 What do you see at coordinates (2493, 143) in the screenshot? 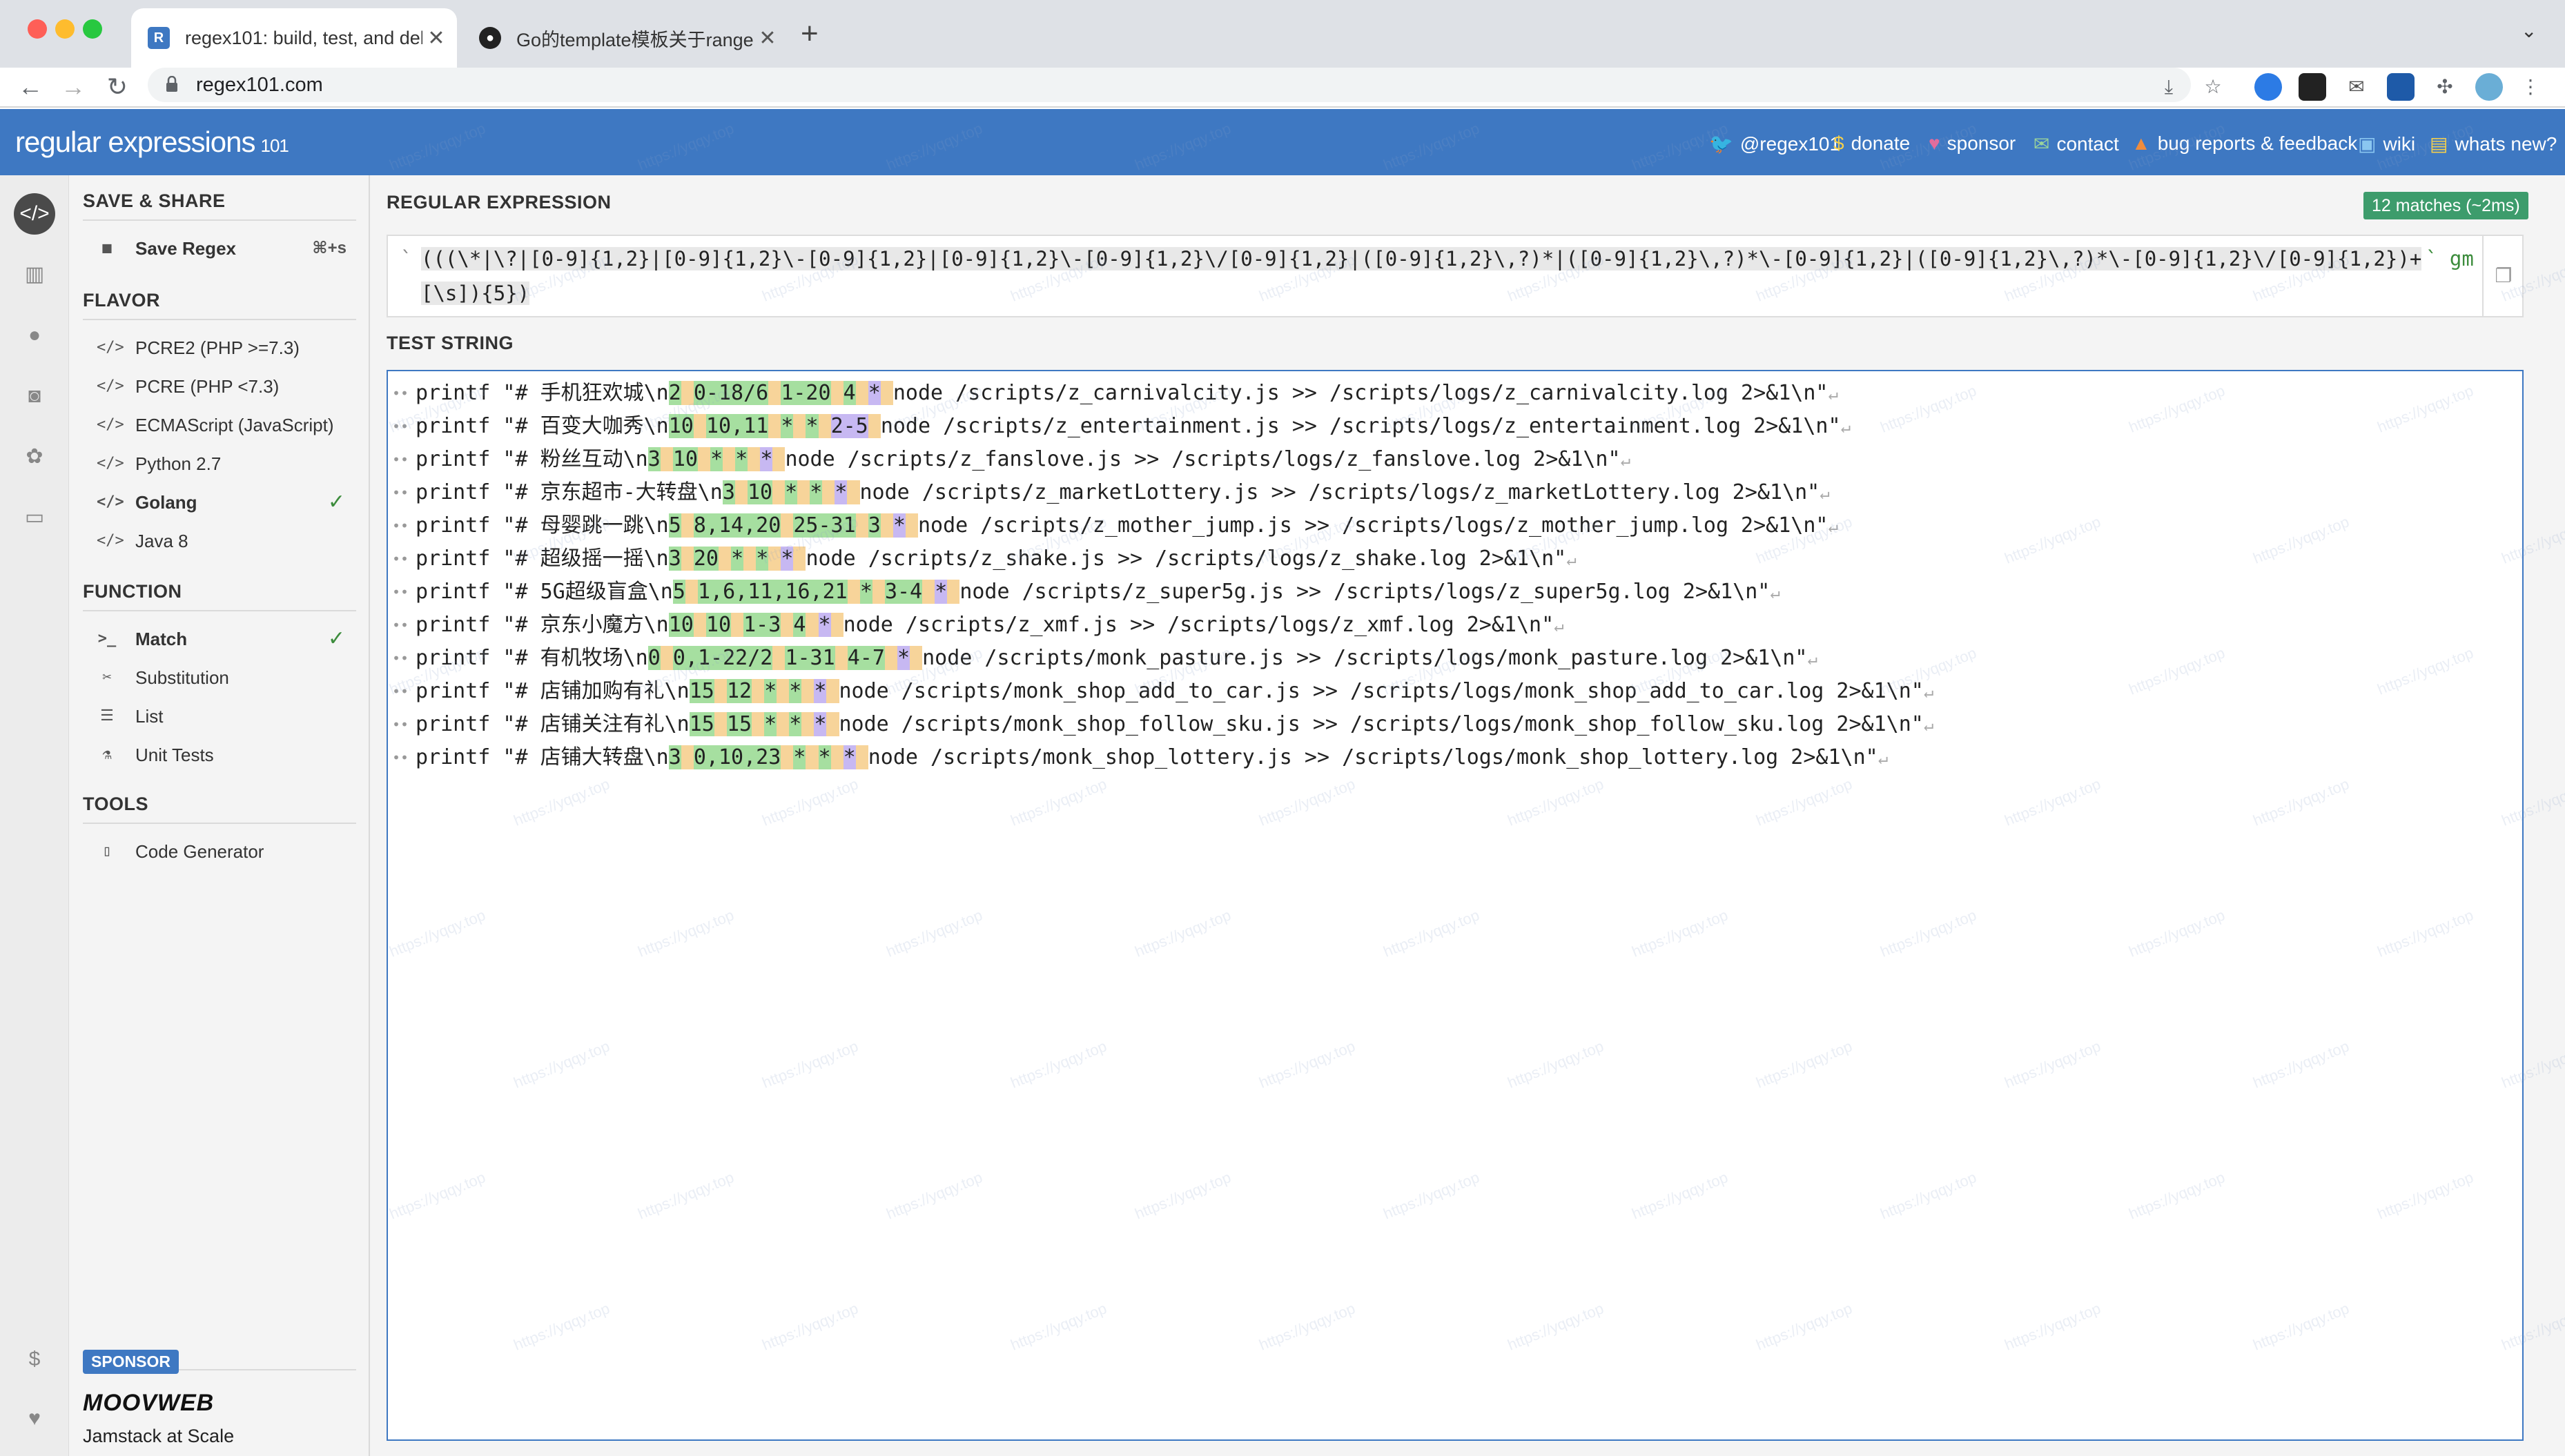
I see `whats-new-link: ▤ whats new?` at bounding box center [2493, 143].